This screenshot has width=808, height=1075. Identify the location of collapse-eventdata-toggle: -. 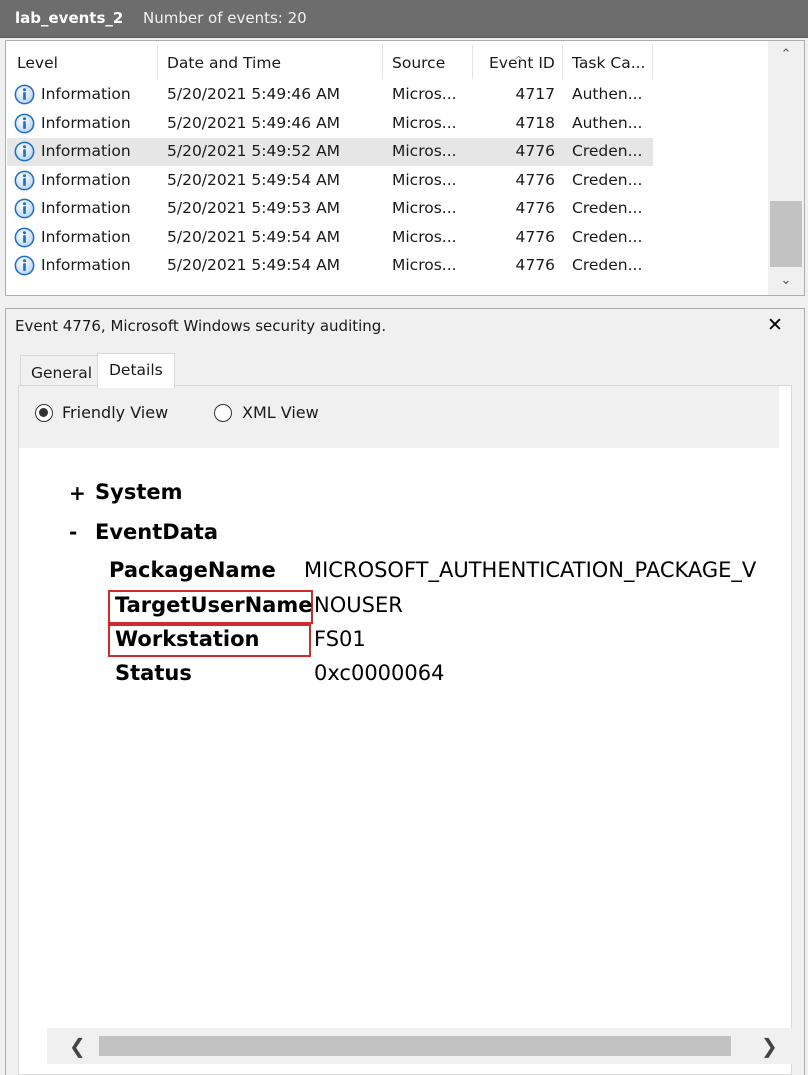
(73, 532).